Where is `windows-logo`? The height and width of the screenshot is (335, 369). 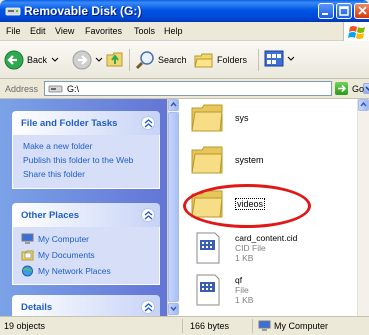
windows-logo is located at coordinates (356, 31).